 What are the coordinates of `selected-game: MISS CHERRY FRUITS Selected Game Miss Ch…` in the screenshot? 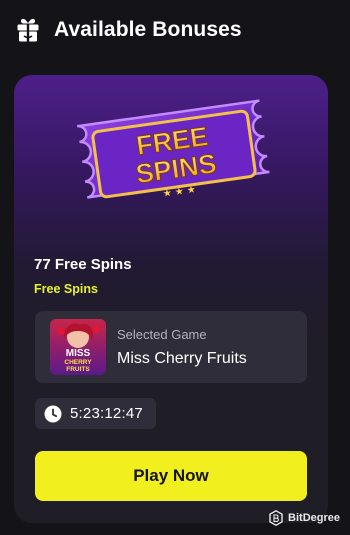 It's located at (171, 347).